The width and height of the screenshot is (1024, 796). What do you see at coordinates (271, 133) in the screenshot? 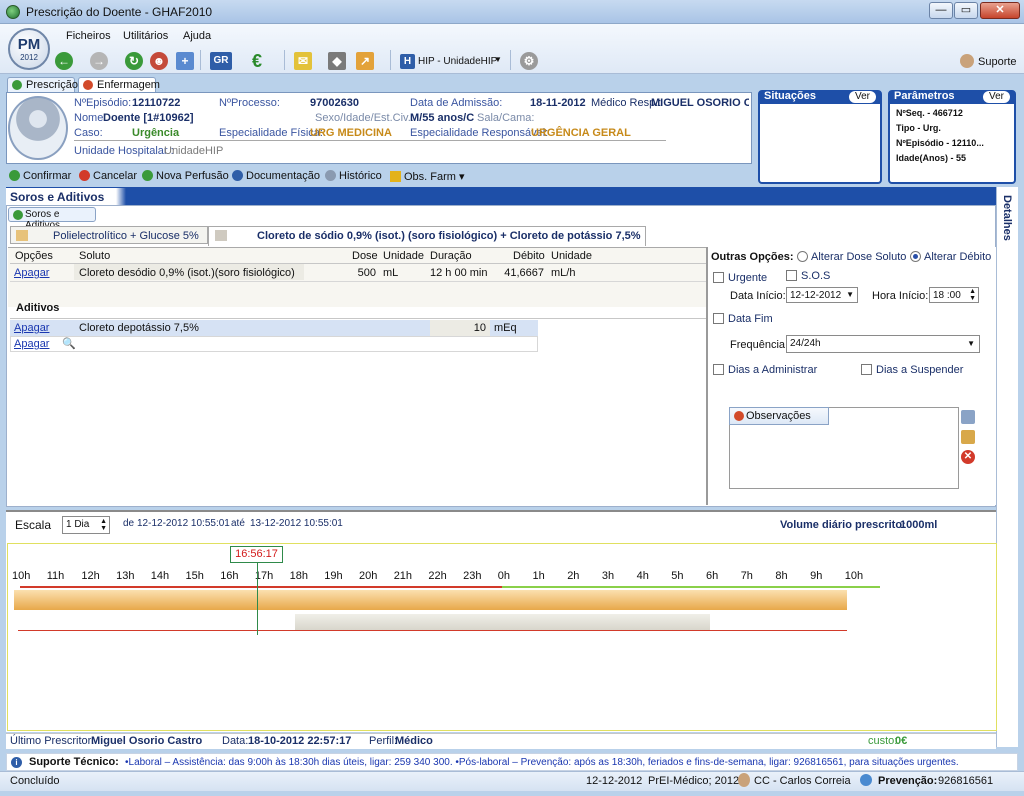
I see `esp-fisica-label: Especialidade Física:` at bounding box center [271, 133].